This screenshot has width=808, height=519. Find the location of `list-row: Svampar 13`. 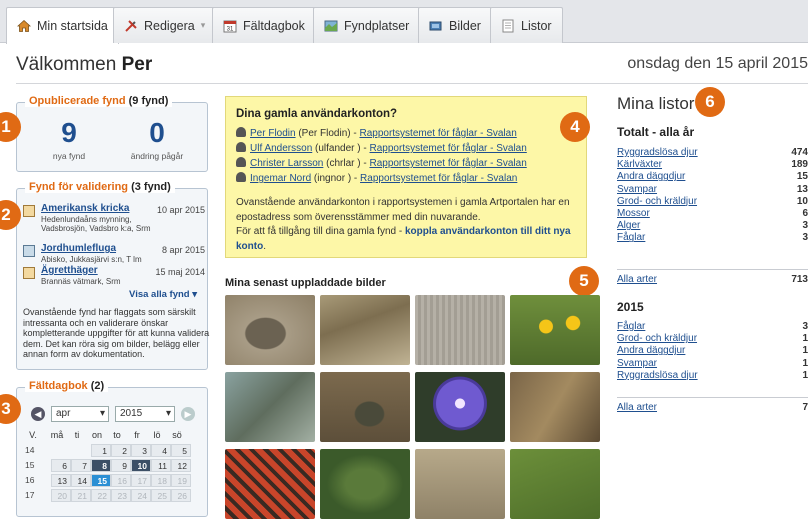

list-row: Svampar 13 is located at coordinates (712, 190).